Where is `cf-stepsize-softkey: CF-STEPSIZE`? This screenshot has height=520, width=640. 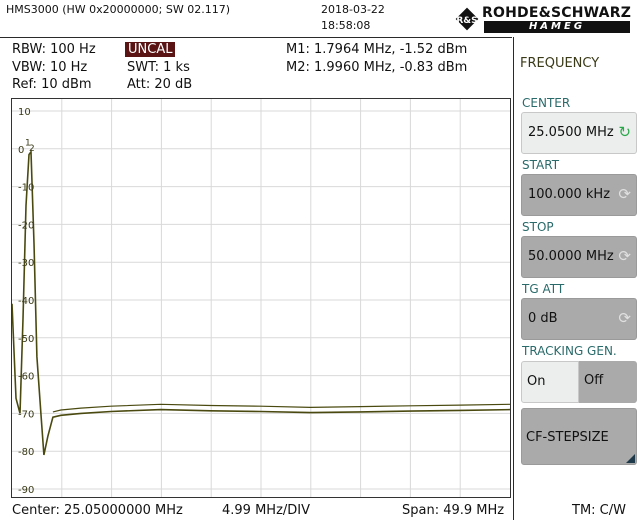 cf-stepsize-softkey: CF-STEPSIZE is located at coordinates (579, 436).